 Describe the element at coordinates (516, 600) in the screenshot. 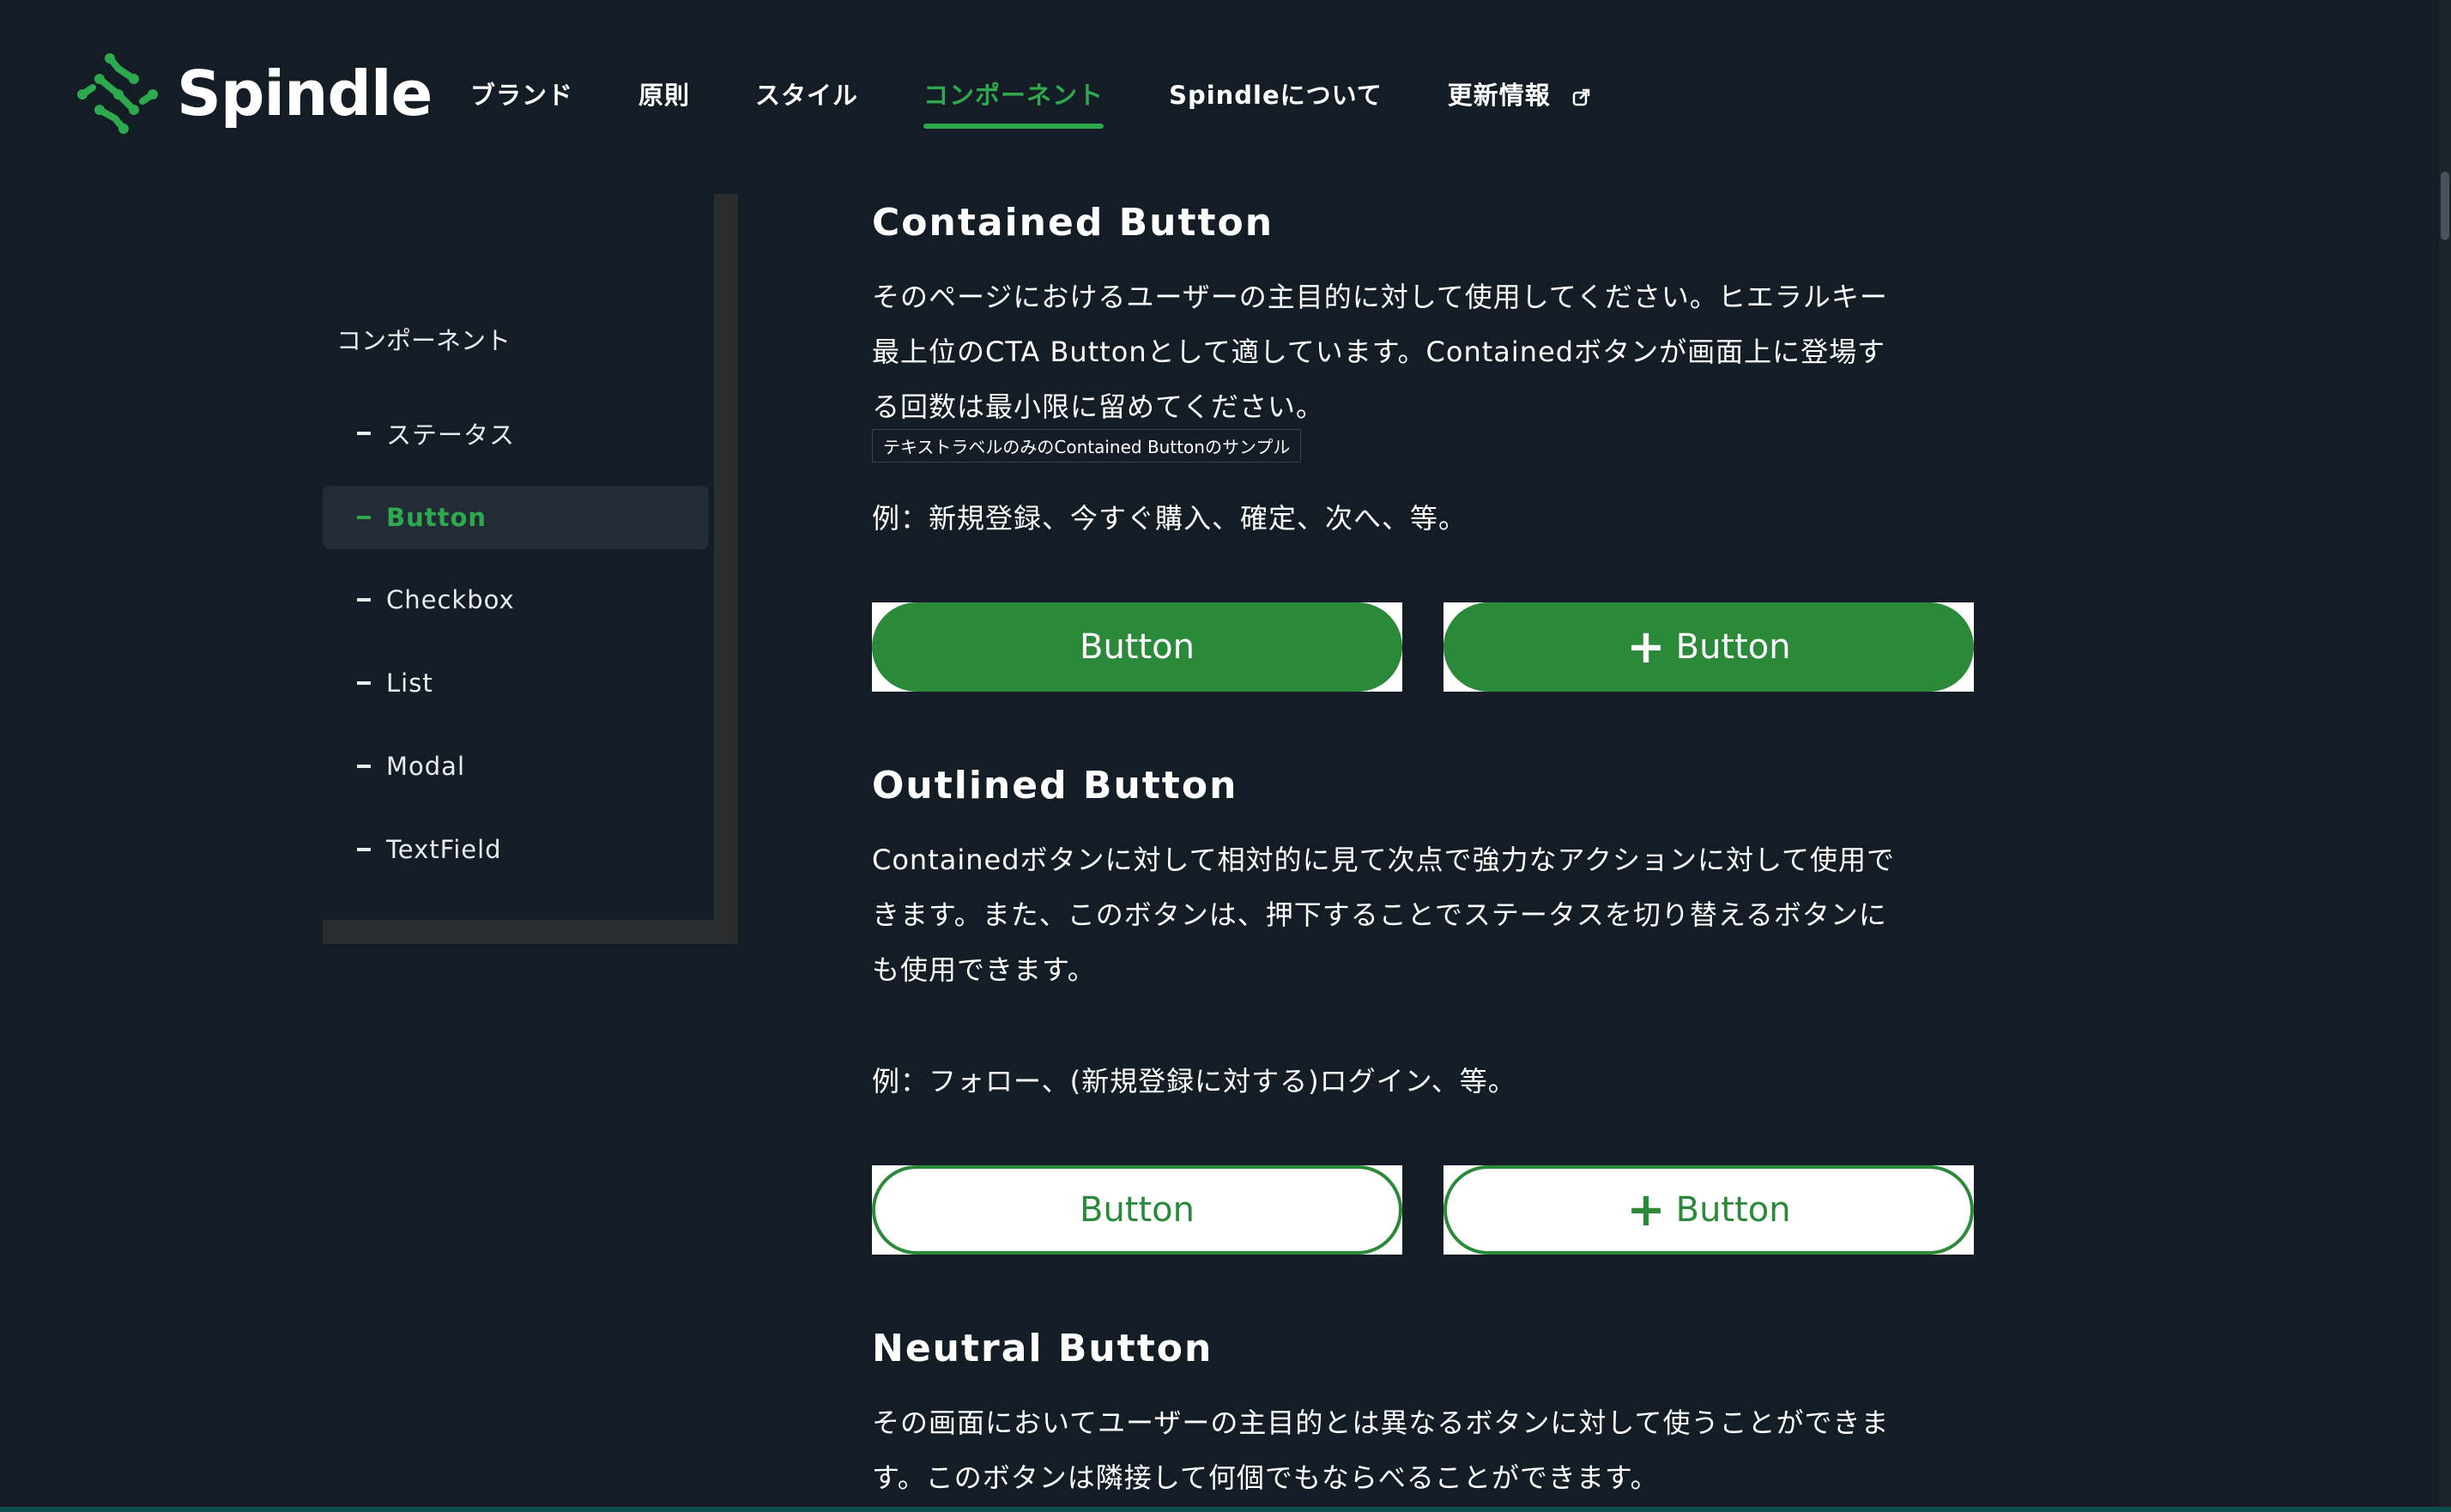

I see `sidebar-item-checkbox: Checkbox` at that location.